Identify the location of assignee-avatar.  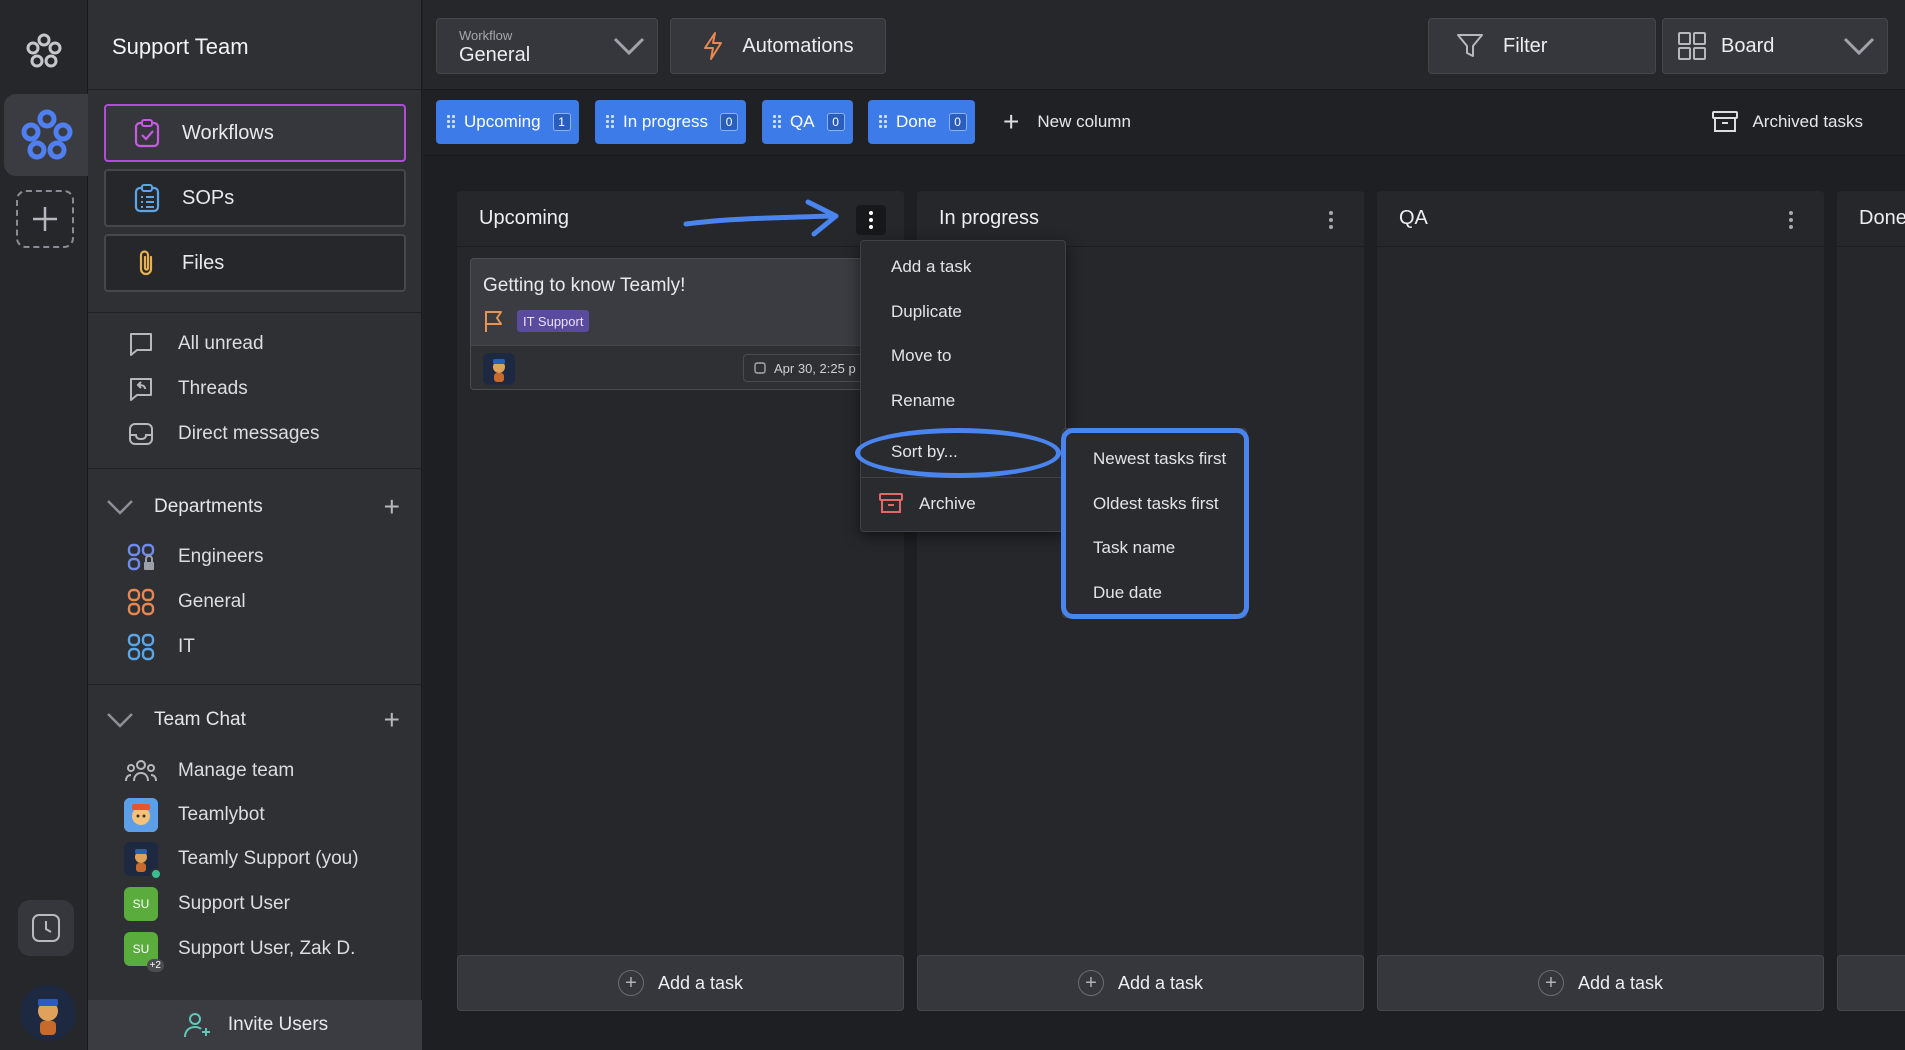
(499, 369).